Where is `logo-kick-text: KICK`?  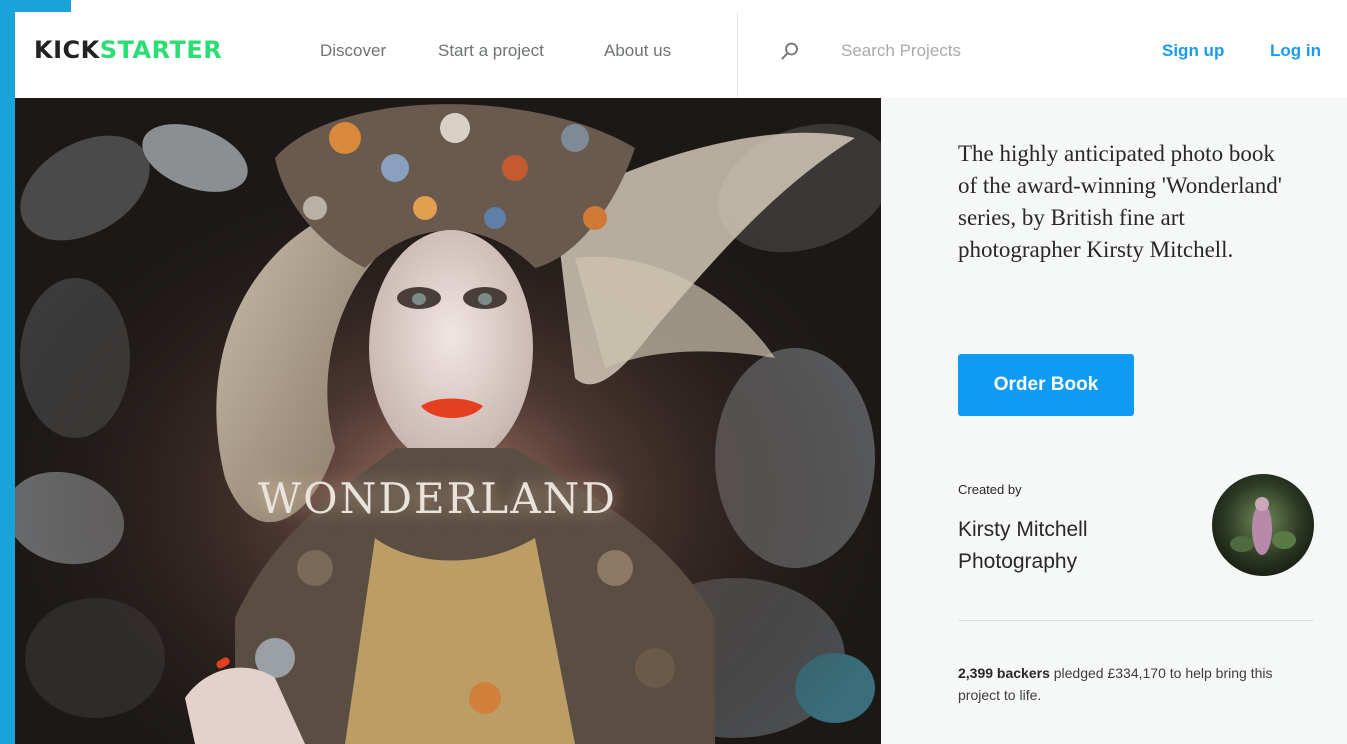
logo-kick-text: KICK is located at coordinates (67, 50).